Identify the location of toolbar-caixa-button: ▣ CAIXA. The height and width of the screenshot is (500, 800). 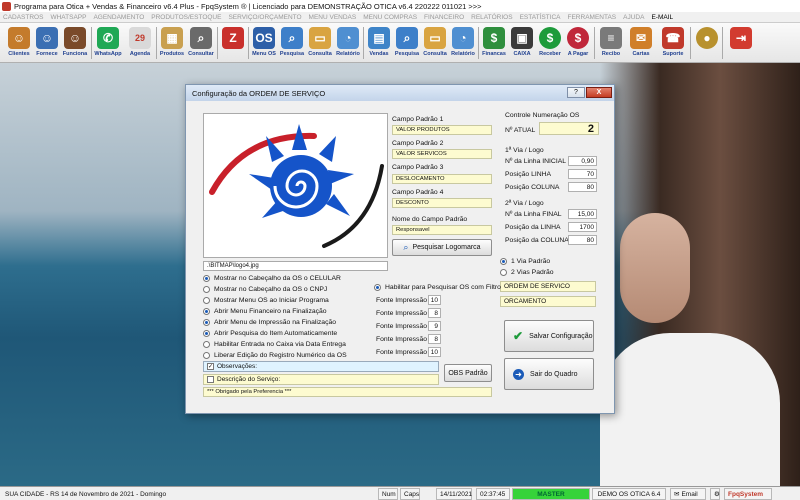
(522, 43).